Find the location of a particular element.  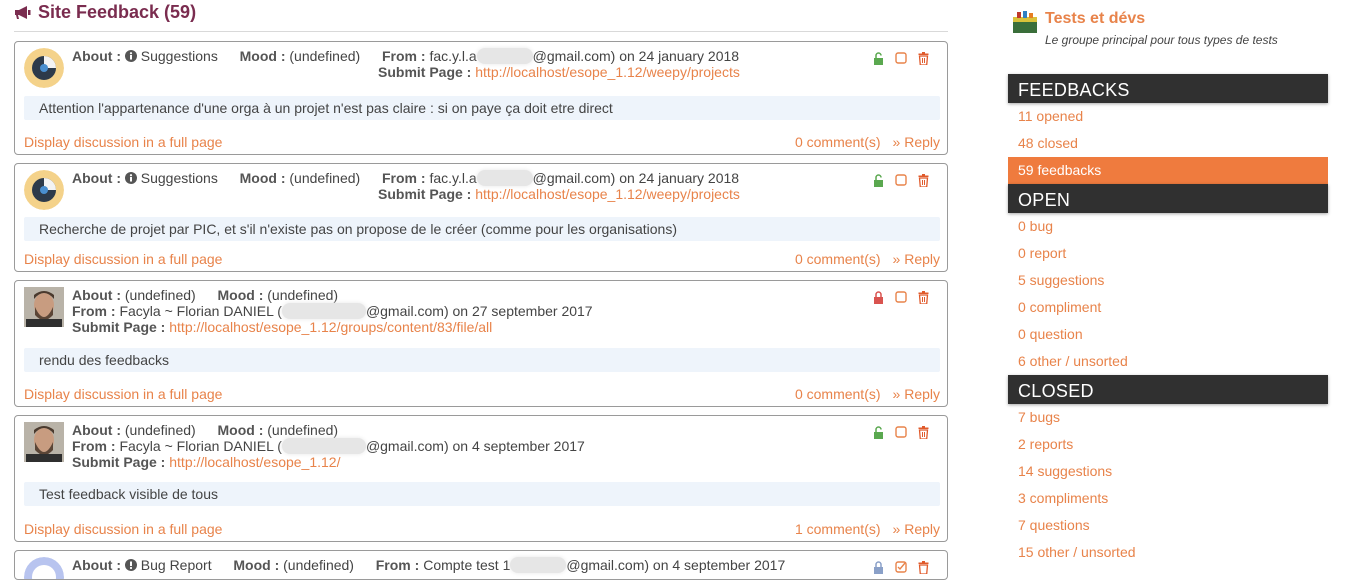

filter-closed-suggestions: 14 suggestions is located at coordinates (1168, 471).